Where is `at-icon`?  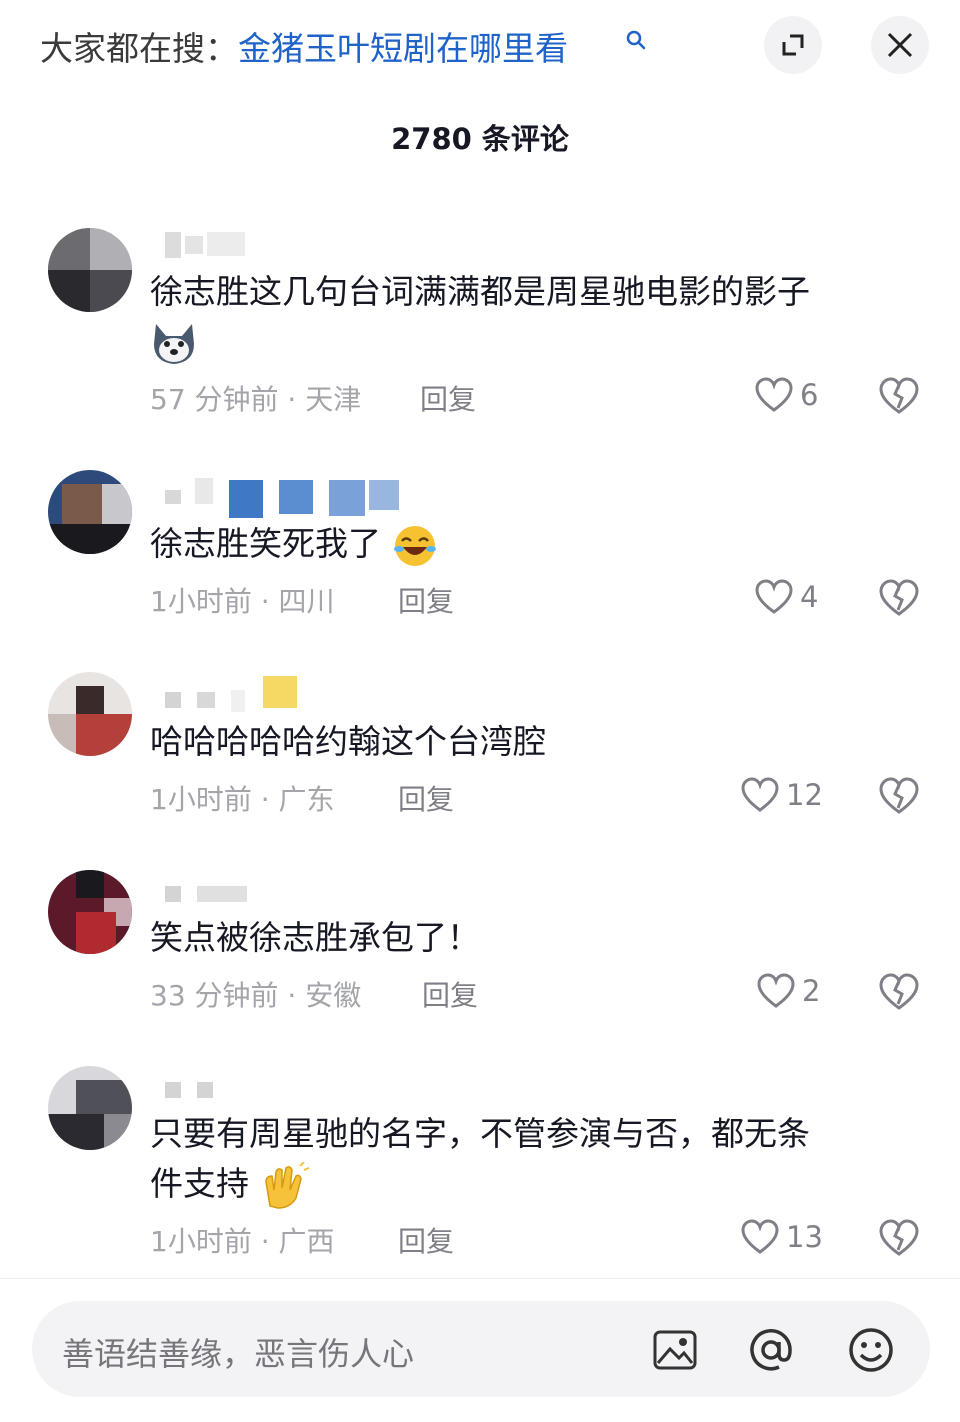 at-icon is located at coordinates (771, 1350).